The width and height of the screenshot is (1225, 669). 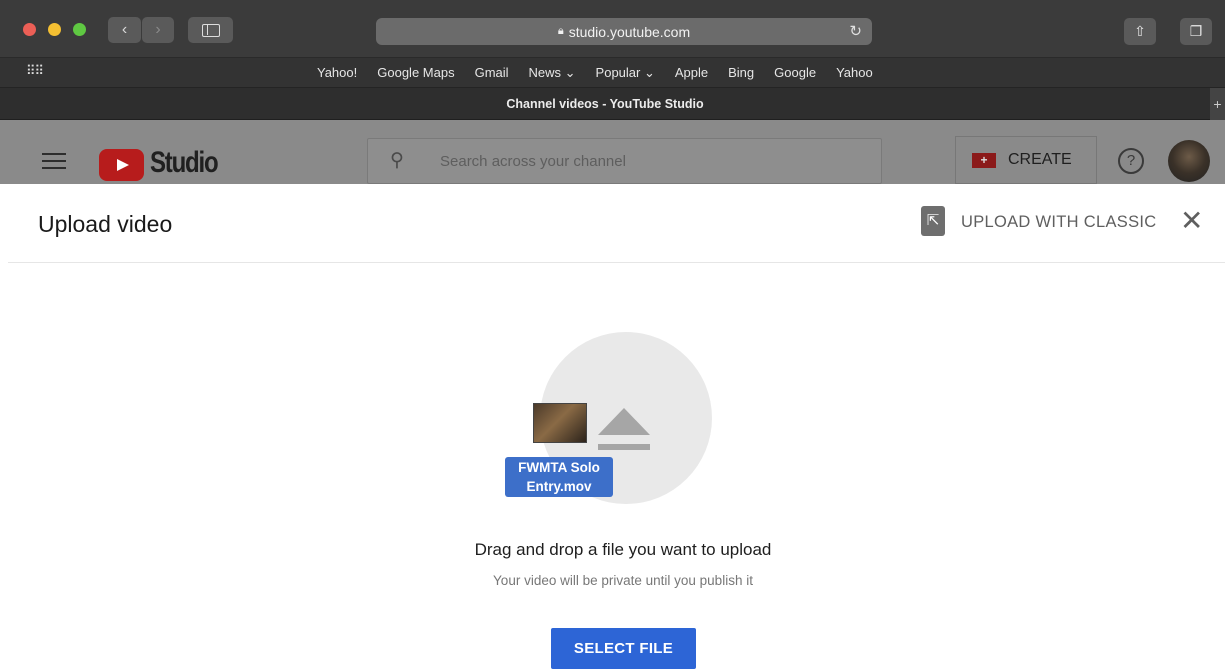 What do you see at coordinates (629, 31) in the screenshot?
I see `address-text: studio.youtube.com` at bounding box center [629, 31].